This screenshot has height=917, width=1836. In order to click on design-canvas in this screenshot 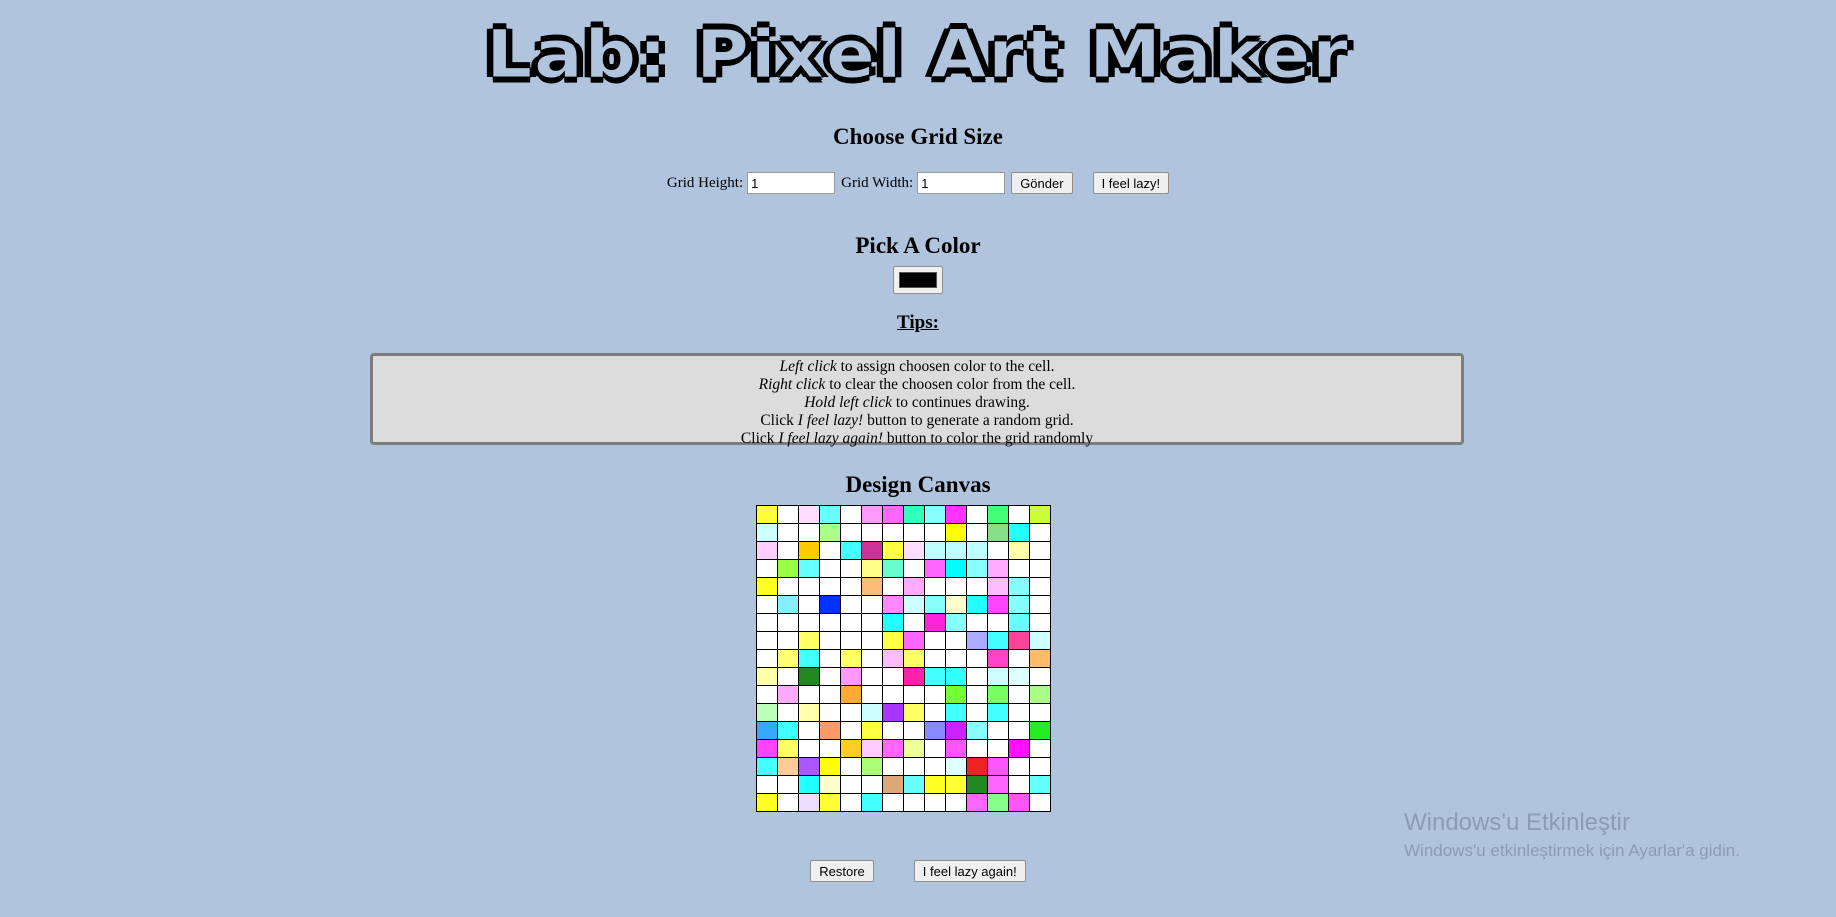, I will do `click(903, 658)`.